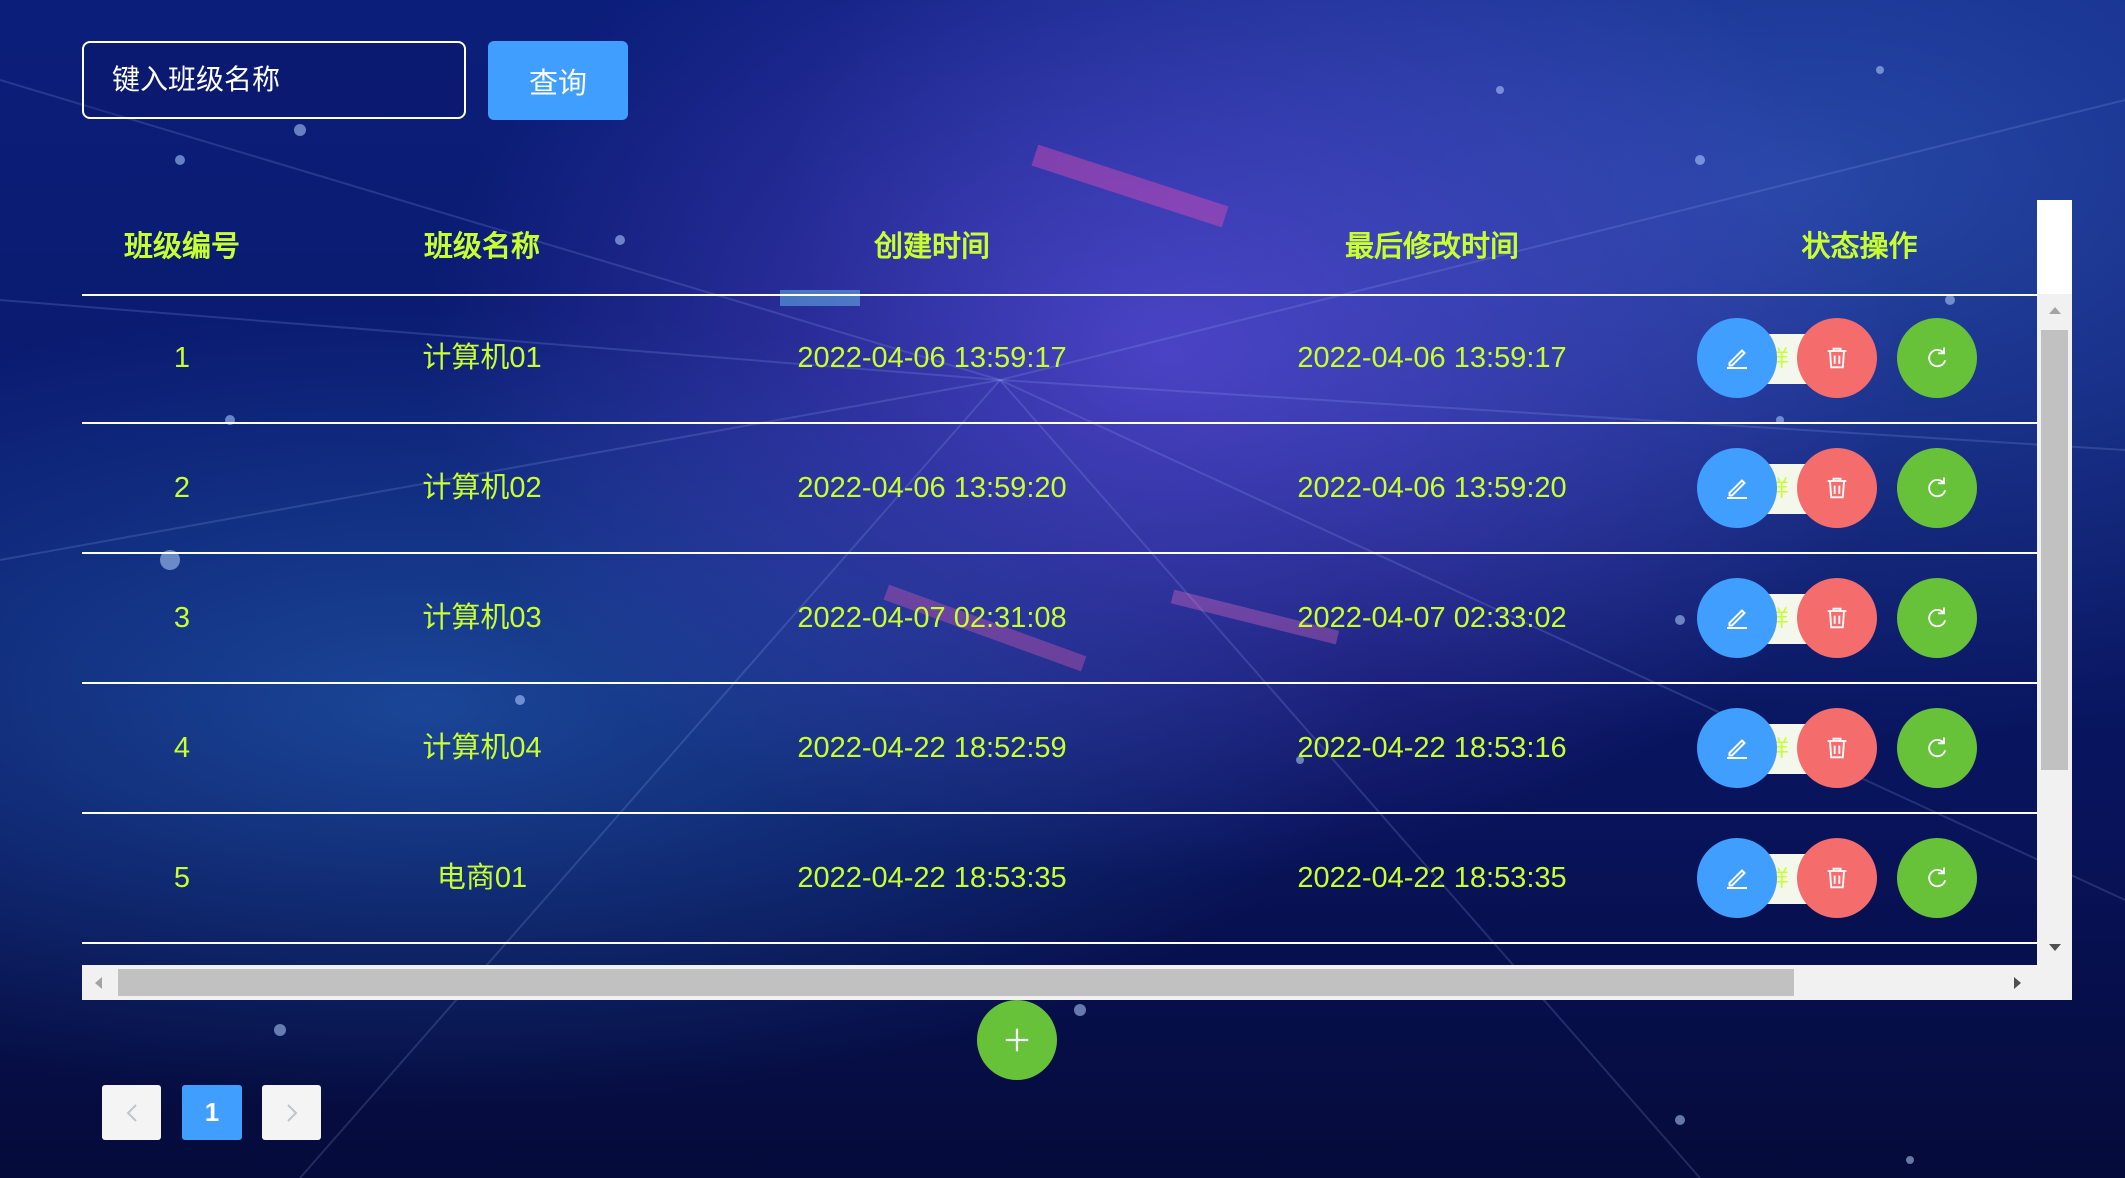  I want to click on horizontal-scrollbar, so click(1077, 982).